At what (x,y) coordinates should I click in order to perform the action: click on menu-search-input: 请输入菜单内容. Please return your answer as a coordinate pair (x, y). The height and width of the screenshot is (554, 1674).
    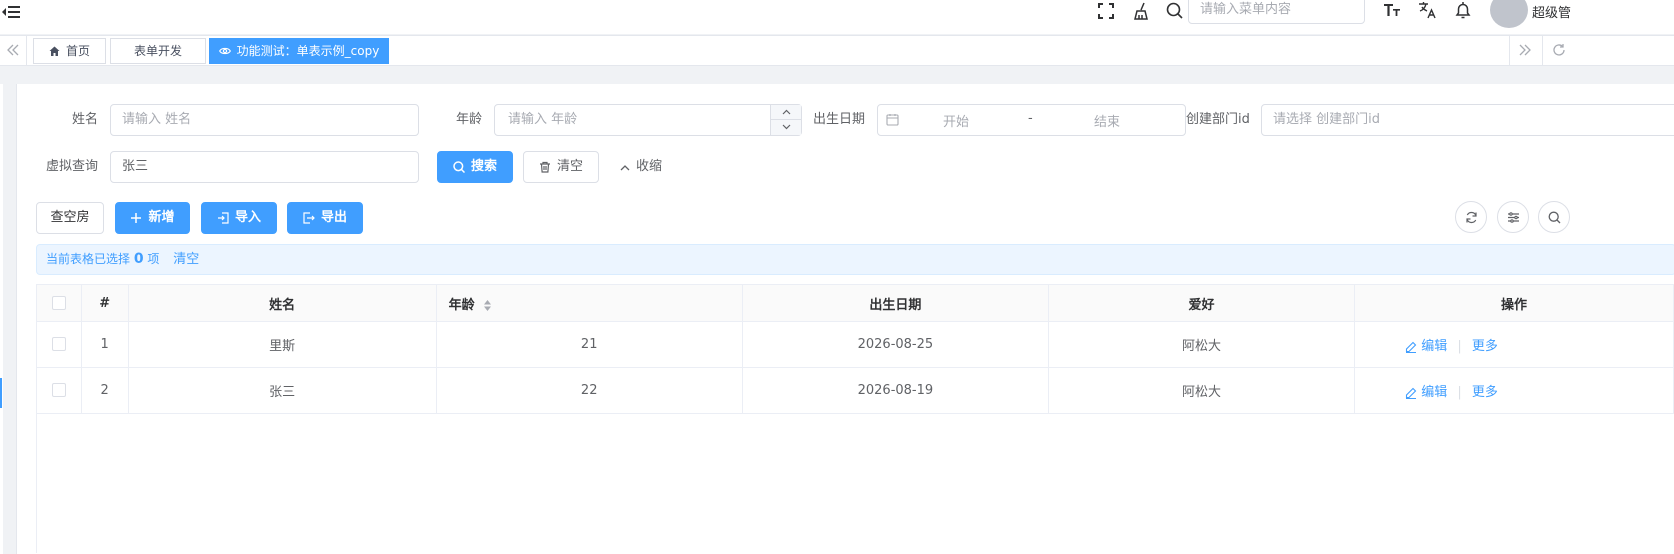
    Looking at the image, I should click on (1276, 12).